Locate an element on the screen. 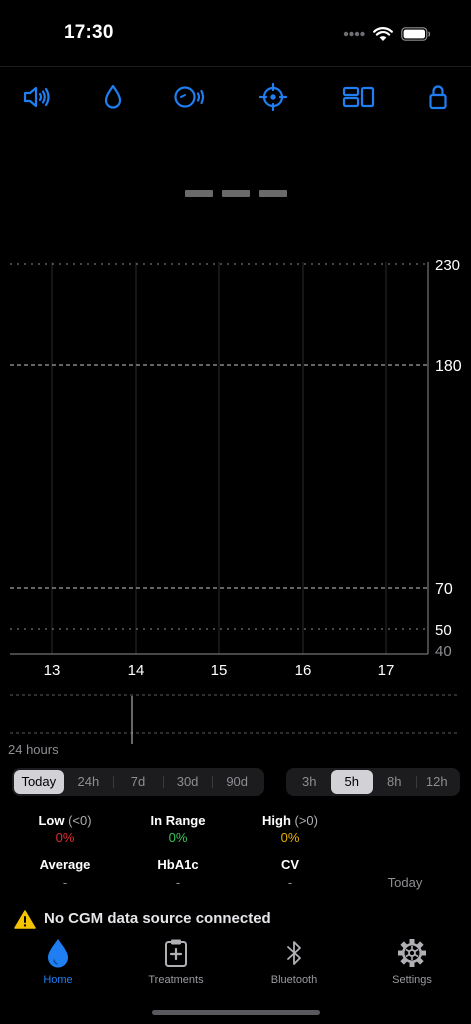 The height and width of the screenshot is (1024, 471). layout-button is located at coordinates (359, 97).